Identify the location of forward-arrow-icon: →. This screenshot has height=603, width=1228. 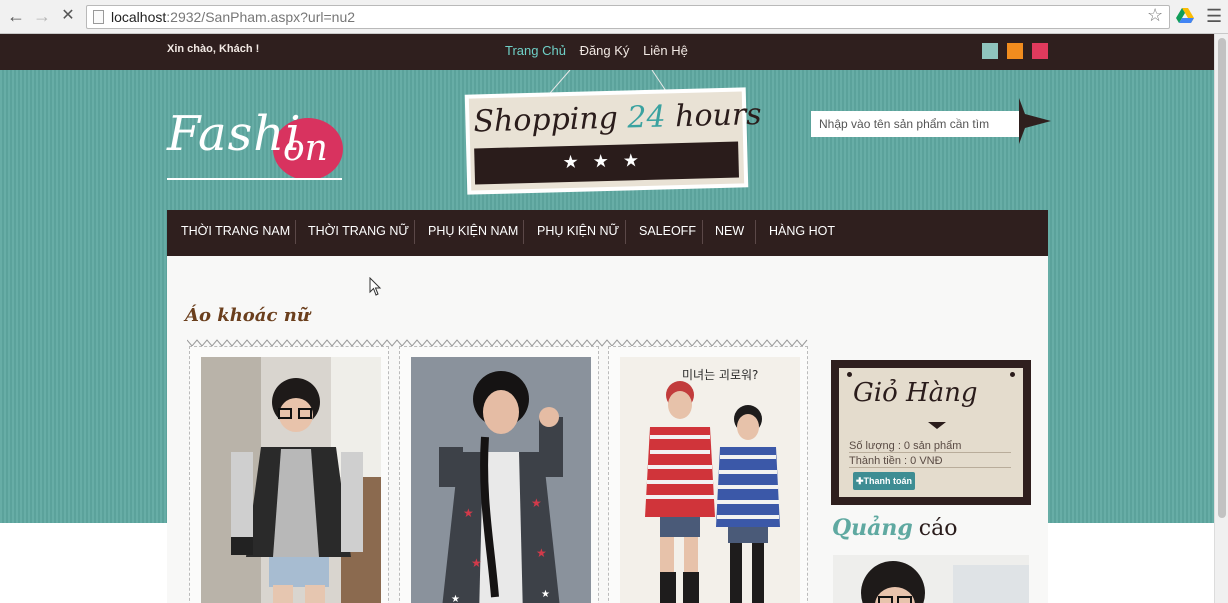
(42, 16).